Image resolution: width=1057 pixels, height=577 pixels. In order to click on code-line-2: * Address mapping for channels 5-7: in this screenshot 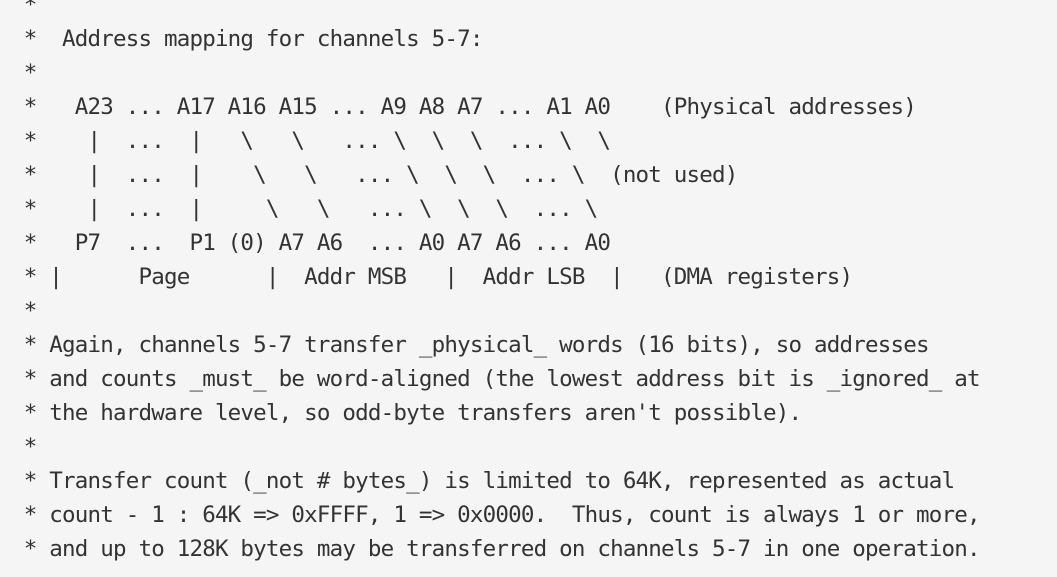, I will do `click(247, 39)`.